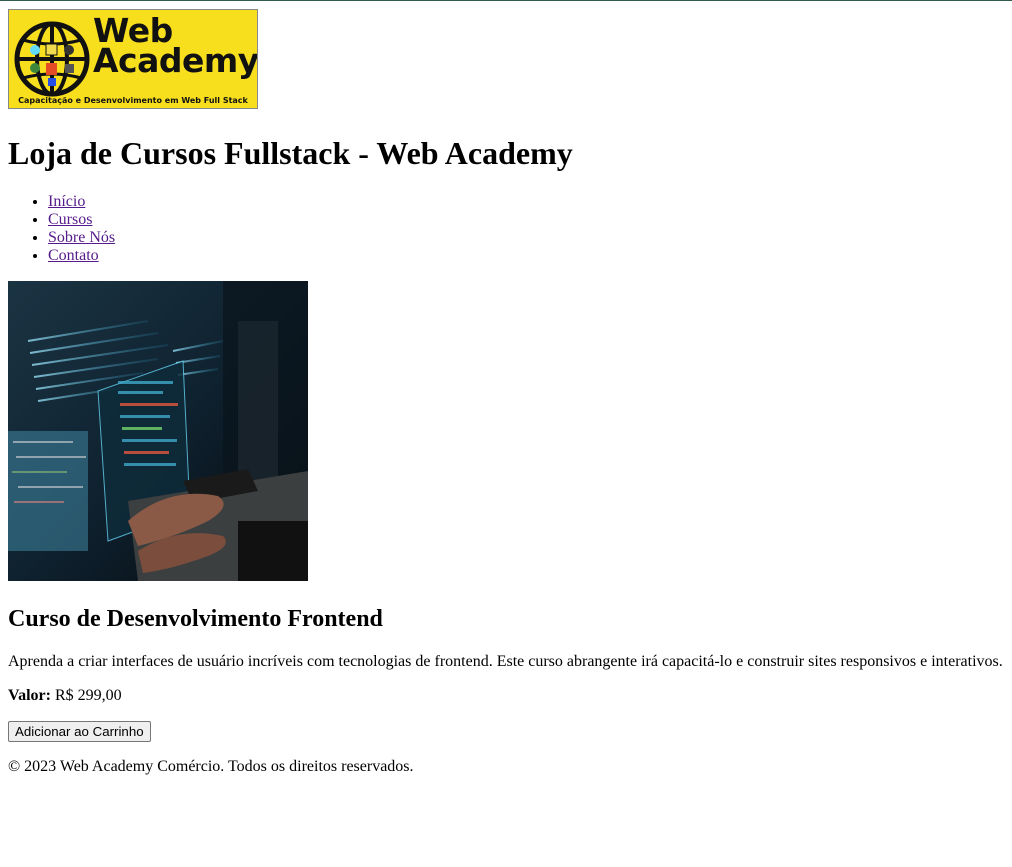 This screenshot has height=867, width=1012. I want to click on nav-list: Início Cursos Sobre Nós Contato, so click(506, 229).